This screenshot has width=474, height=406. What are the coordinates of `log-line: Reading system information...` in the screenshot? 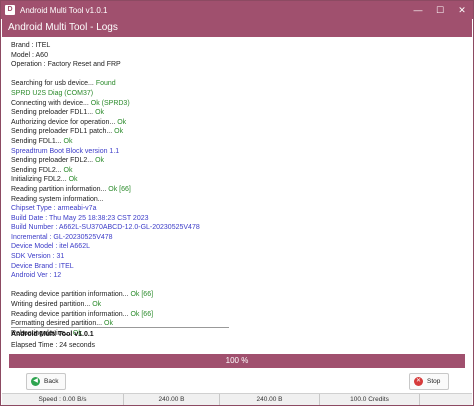 It's located at (231, 200).